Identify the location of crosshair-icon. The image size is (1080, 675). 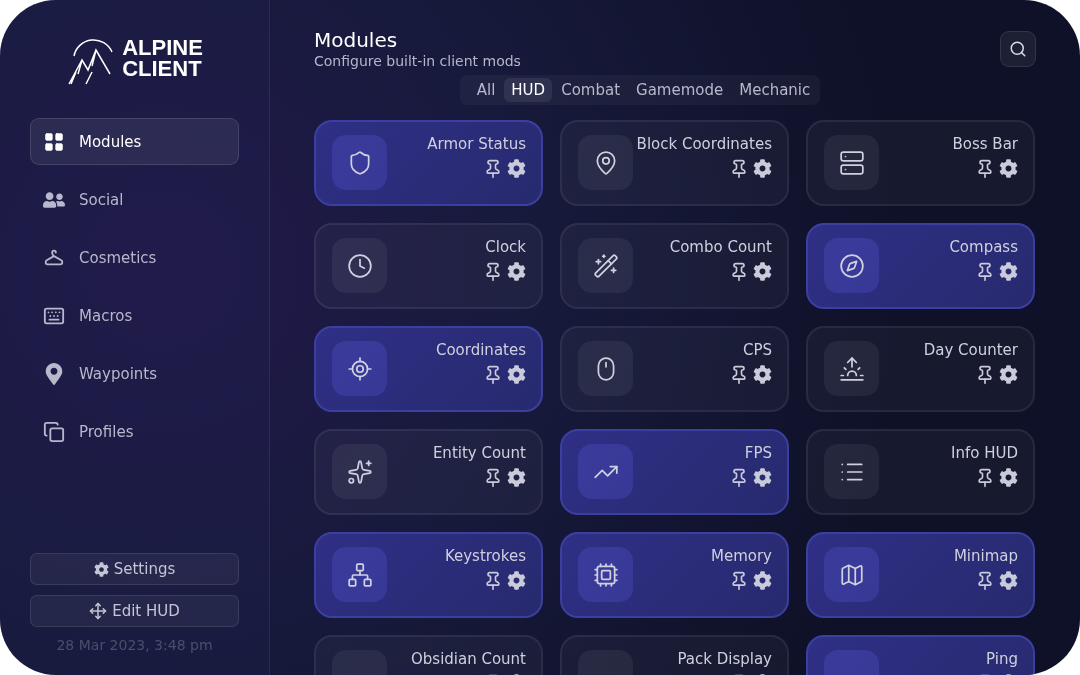
(359, 368).